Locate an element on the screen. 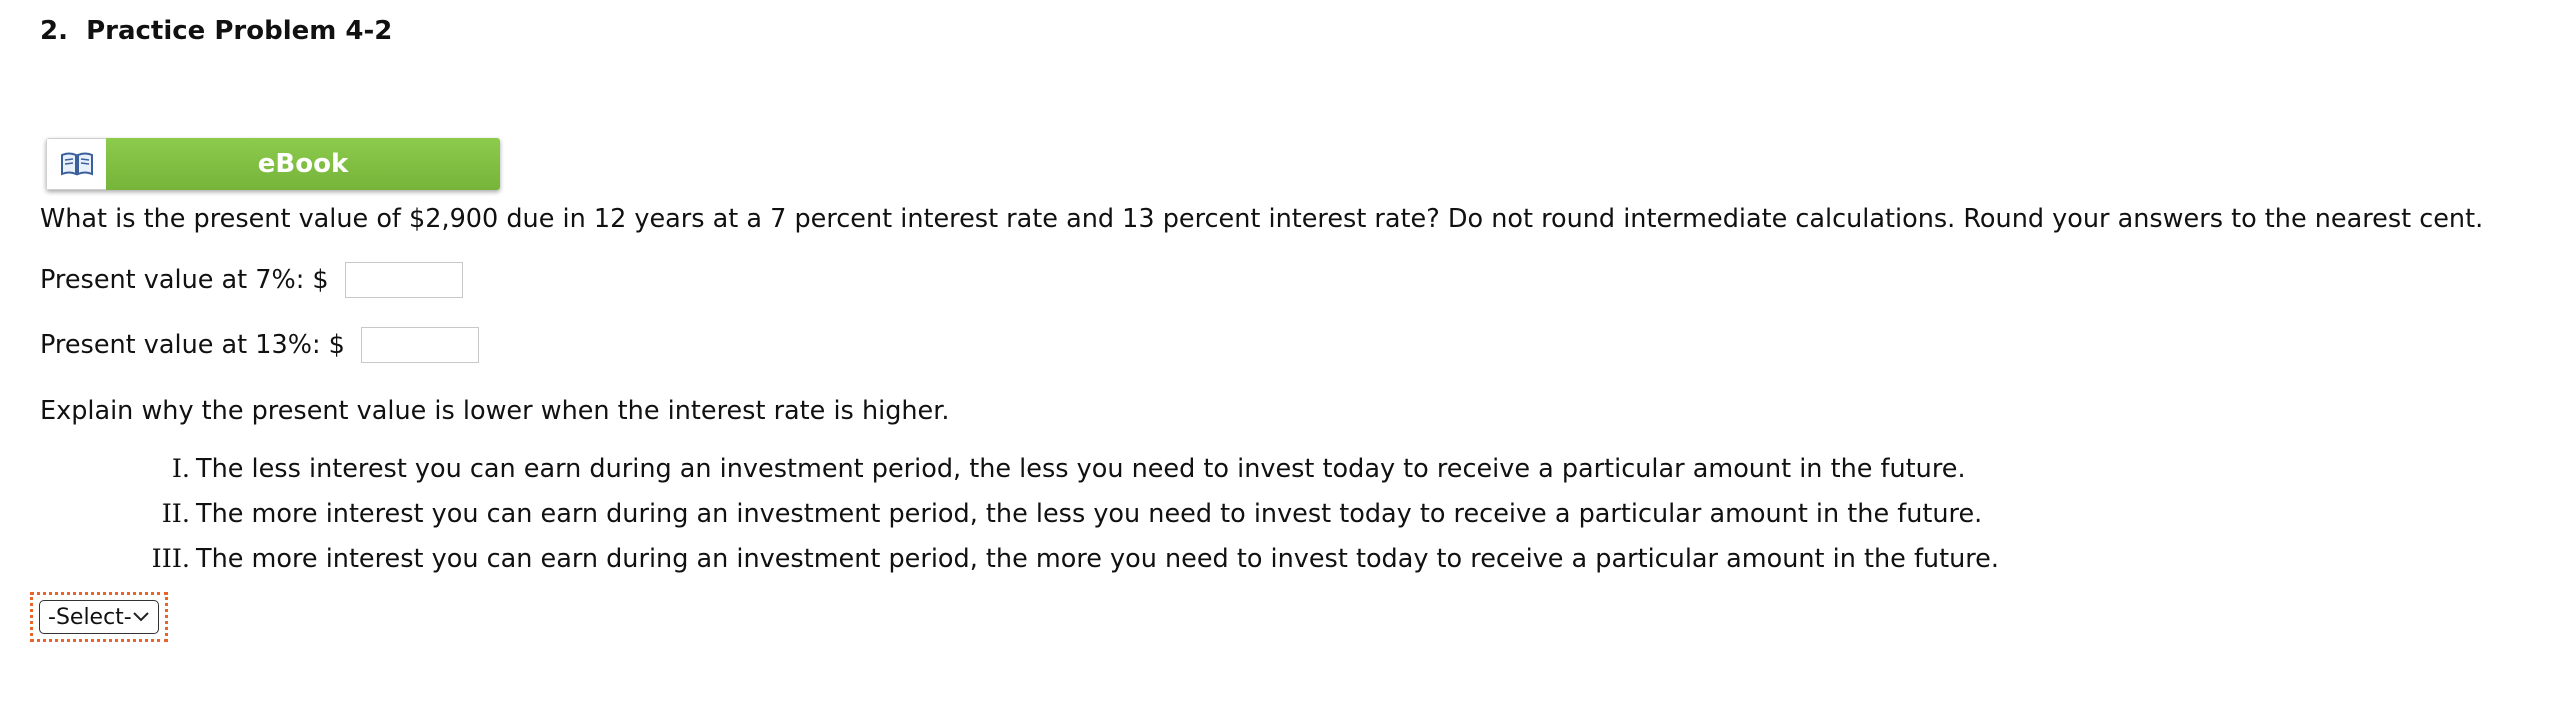 Image resolution: width=2564 pixels, height=722 pixels. pv-7-row: Present value at 7%: $ is located at coordinates (251, 280).